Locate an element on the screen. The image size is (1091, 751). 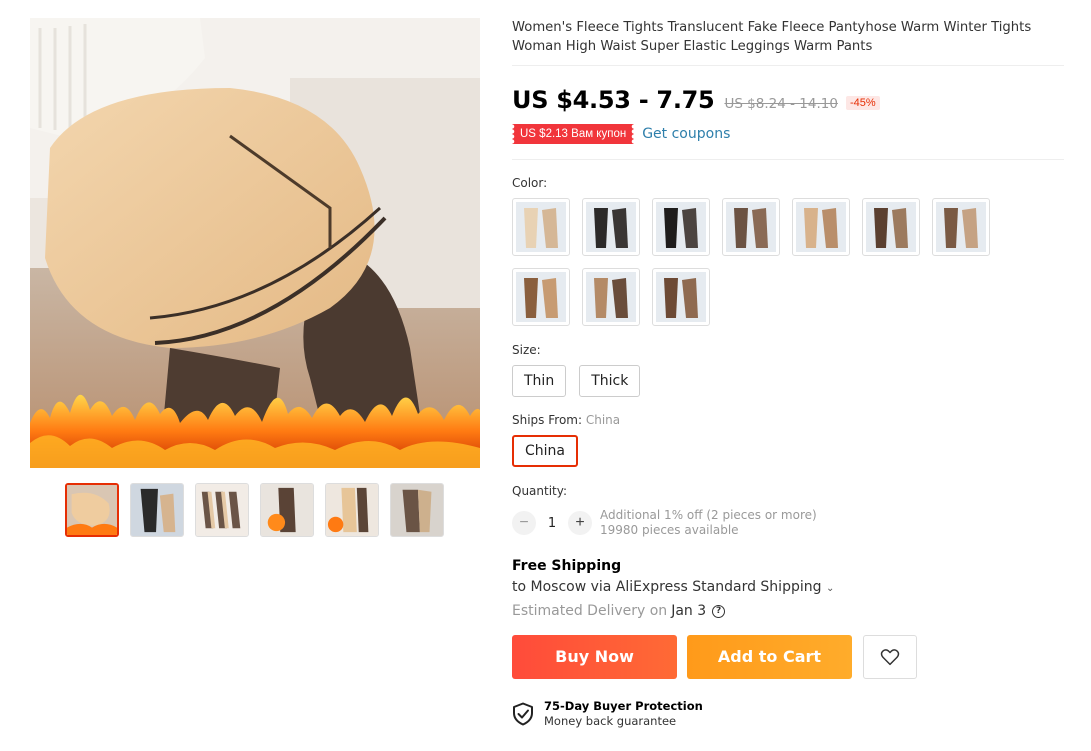
heart-icon is located at coordinates (890, 657).